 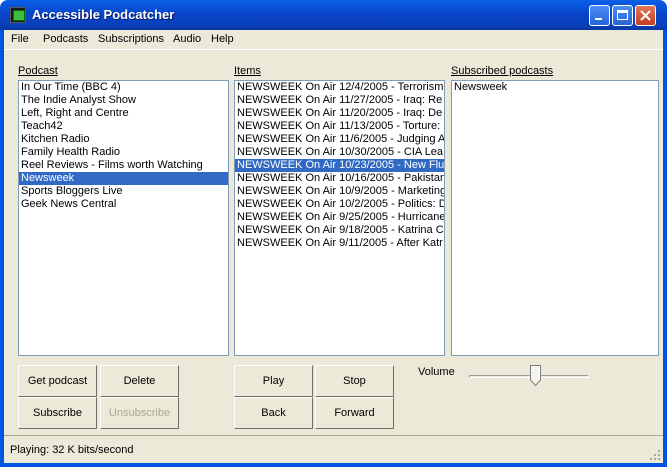 What do you see at coordinates (339, 178) in the screenshot?
I see `episode-list-item: NEWSWEEK On Air 10/16/2005 - Pakistan` at bounding box center [339, 178].